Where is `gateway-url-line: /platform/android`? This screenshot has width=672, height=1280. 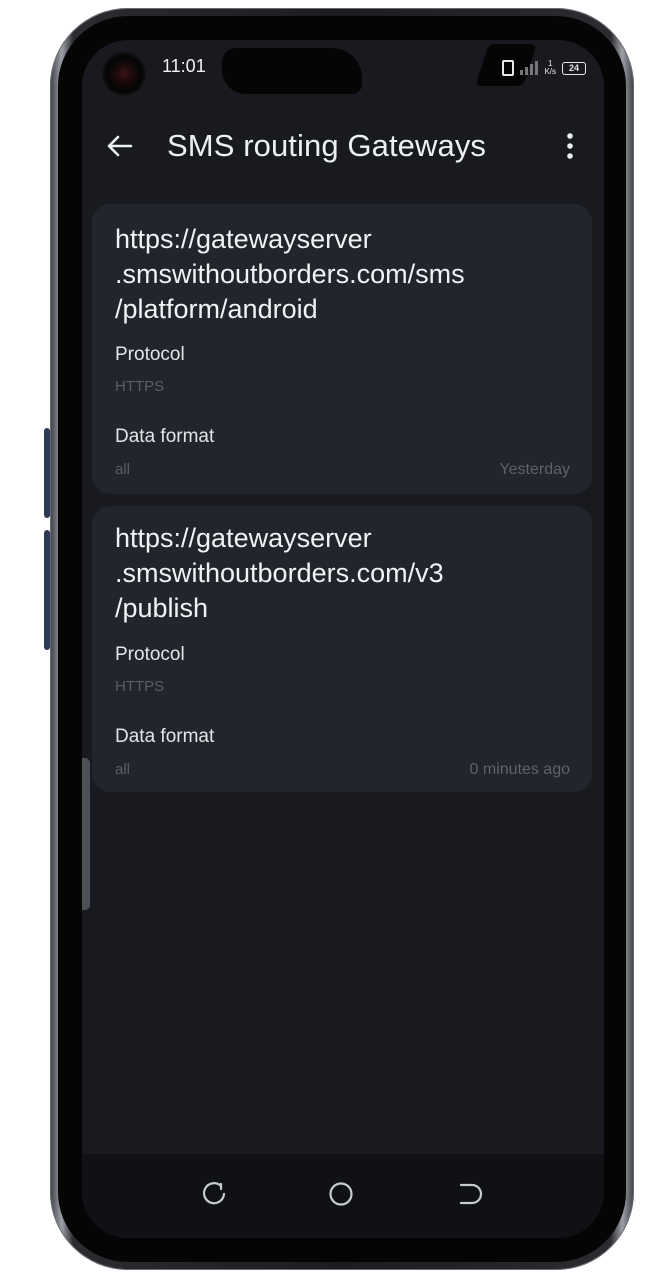
gateway-url-line: /platform/android is located at coordinates (216, 309).